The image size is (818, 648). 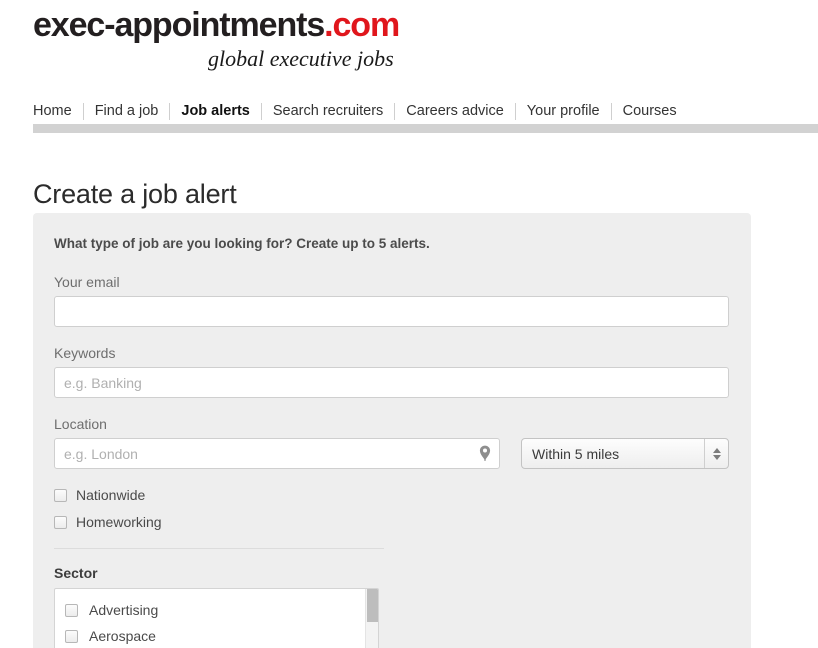 What do you see at coordinates (124, 610) in the screenshot?
I see `sector-item-label: Advertising` at bounding box center [124, 610].